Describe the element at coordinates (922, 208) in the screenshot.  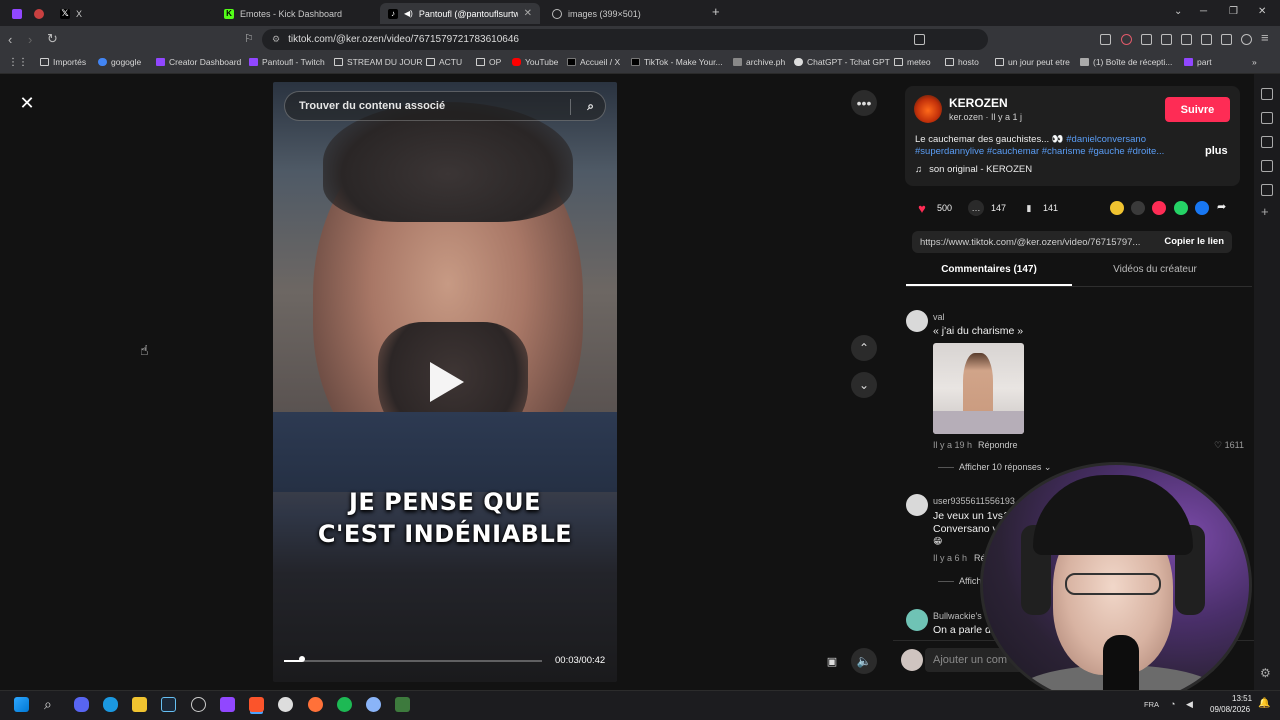
I see `heart-icon: ♥` at that location.